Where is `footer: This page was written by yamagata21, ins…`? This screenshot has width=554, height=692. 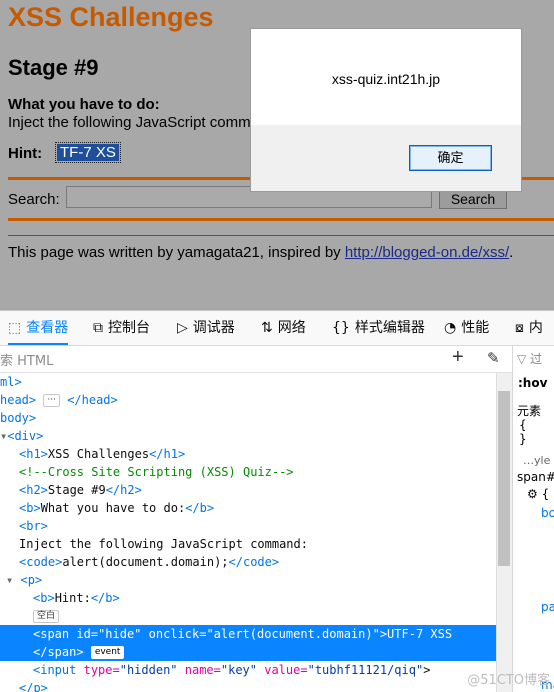 footer: This page was written by yamagata21, ins… is located at coordinates (260, 252).